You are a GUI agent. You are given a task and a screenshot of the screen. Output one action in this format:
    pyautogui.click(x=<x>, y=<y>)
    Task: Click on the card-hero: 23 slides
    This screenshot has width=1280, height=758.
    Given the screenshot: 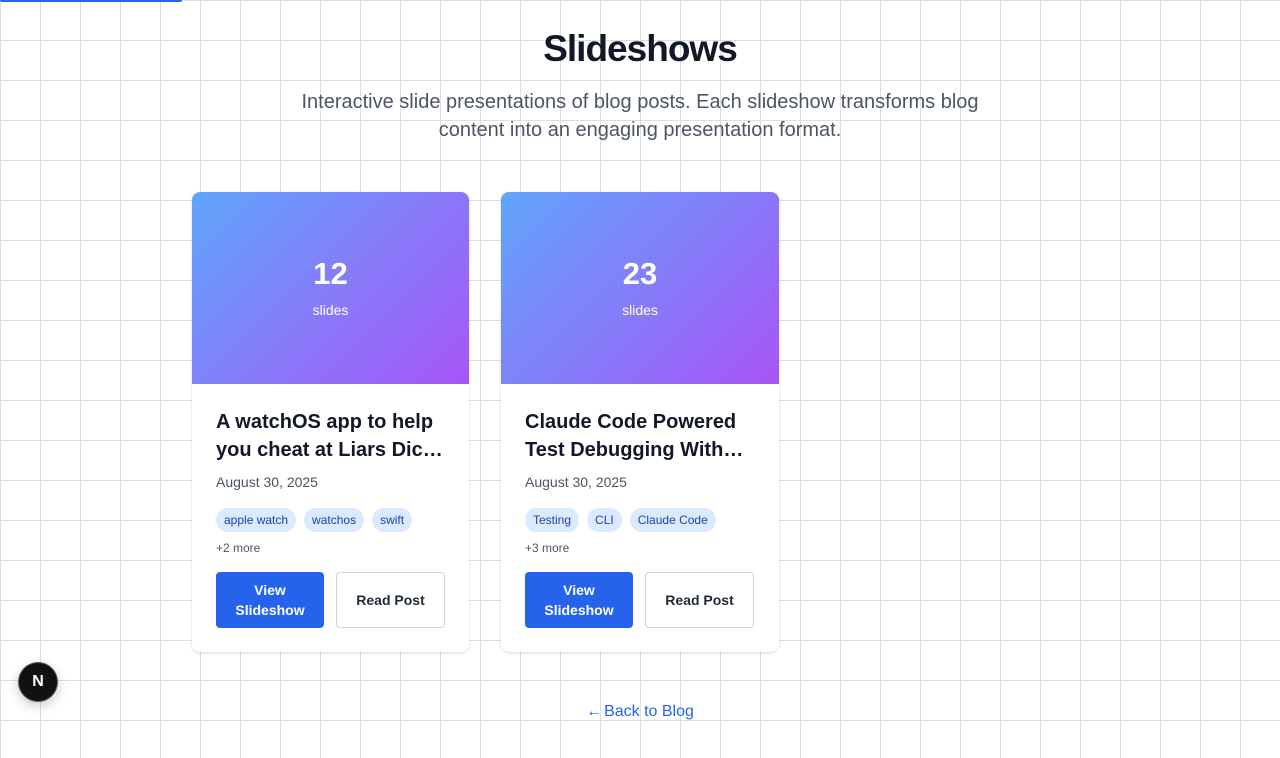 What is the action you would take?
    pyautogui.click(x=640, y=288)
    